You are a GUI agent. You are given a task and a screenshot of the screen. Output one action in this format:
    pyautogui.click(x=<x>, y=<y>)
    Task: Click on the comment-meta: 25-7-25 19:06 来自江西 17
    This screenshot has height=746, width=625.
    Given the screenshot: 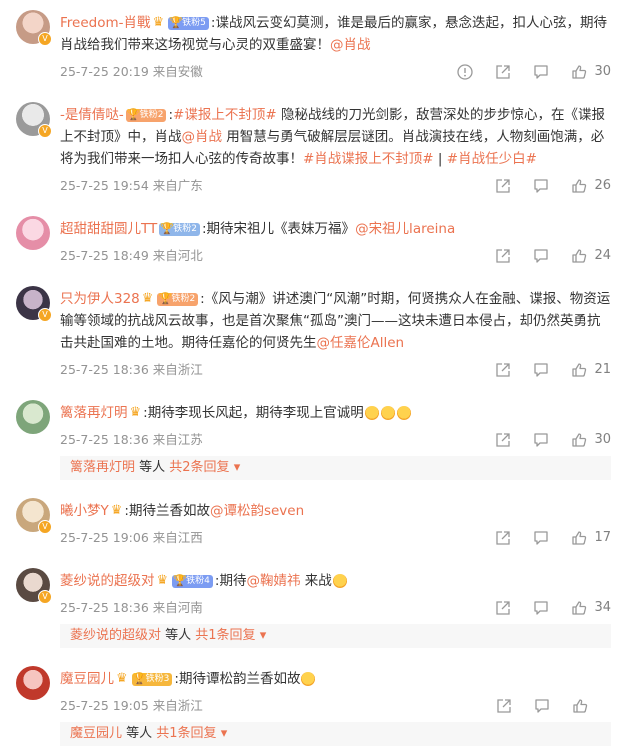 What is the action you would take?
    pyautogui.click(x=335, y=538)
    